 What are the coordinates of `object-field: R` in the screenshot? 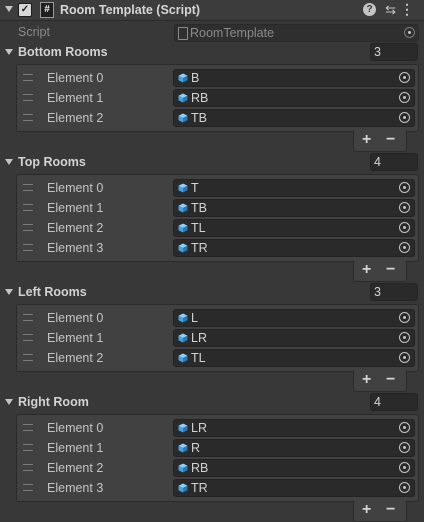 It's located at (294, 448).